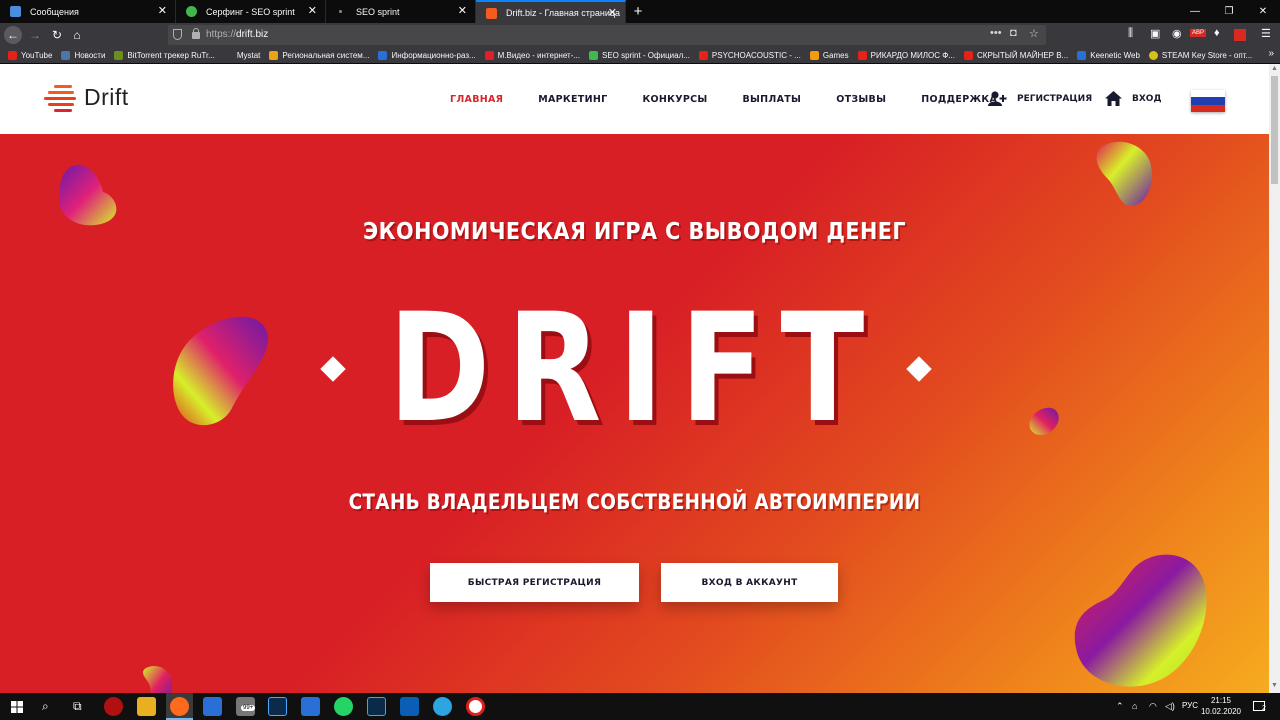 The image size is (1280, 720). Describe the element at coordinates (476, 99) in the screenshot. I see `menu-item-home: ГЛАВНАЯ` at that location.